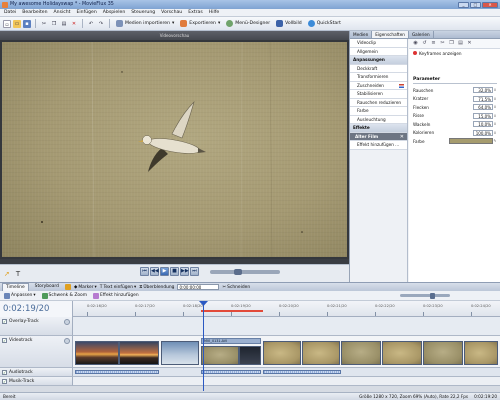 This screenshot has width=500, height=400. I want to click on menu-view: Ansicht, so click(62, 12).